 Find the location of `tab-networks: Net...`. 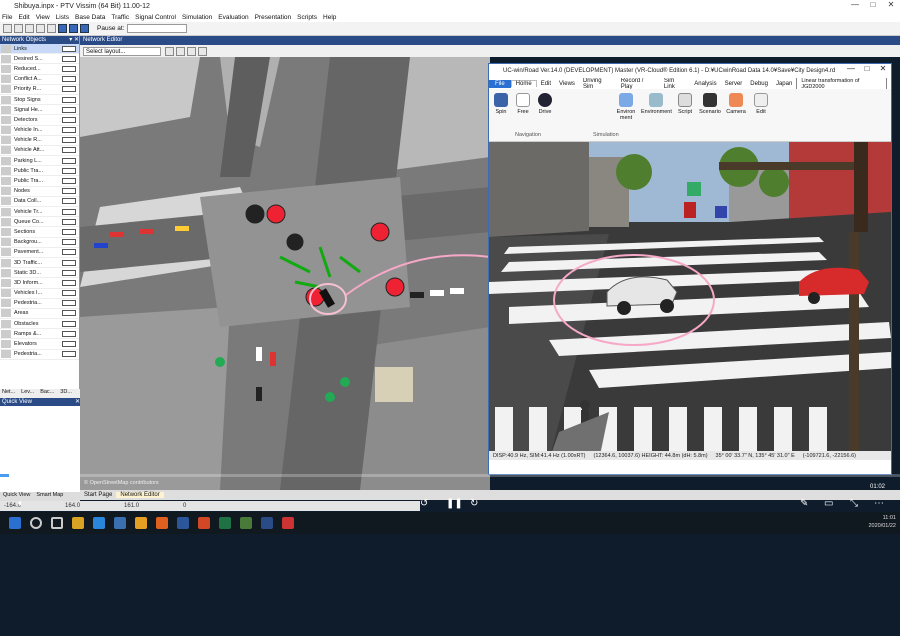

tab-networks: Net... is located at coordinates (7, 393).